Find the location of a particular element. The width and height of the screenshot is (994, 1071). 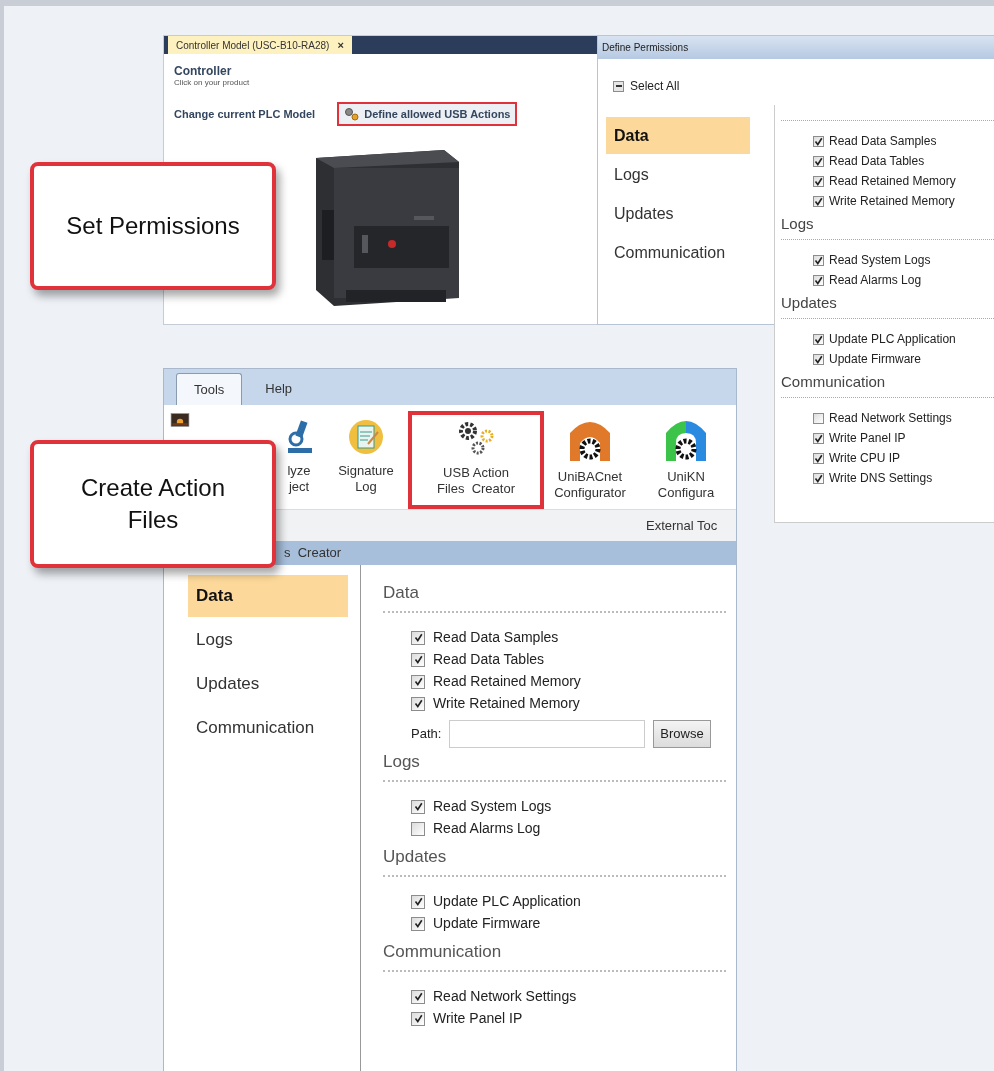

ribbon-button: lyze ject is located at coordinates (299, 460).